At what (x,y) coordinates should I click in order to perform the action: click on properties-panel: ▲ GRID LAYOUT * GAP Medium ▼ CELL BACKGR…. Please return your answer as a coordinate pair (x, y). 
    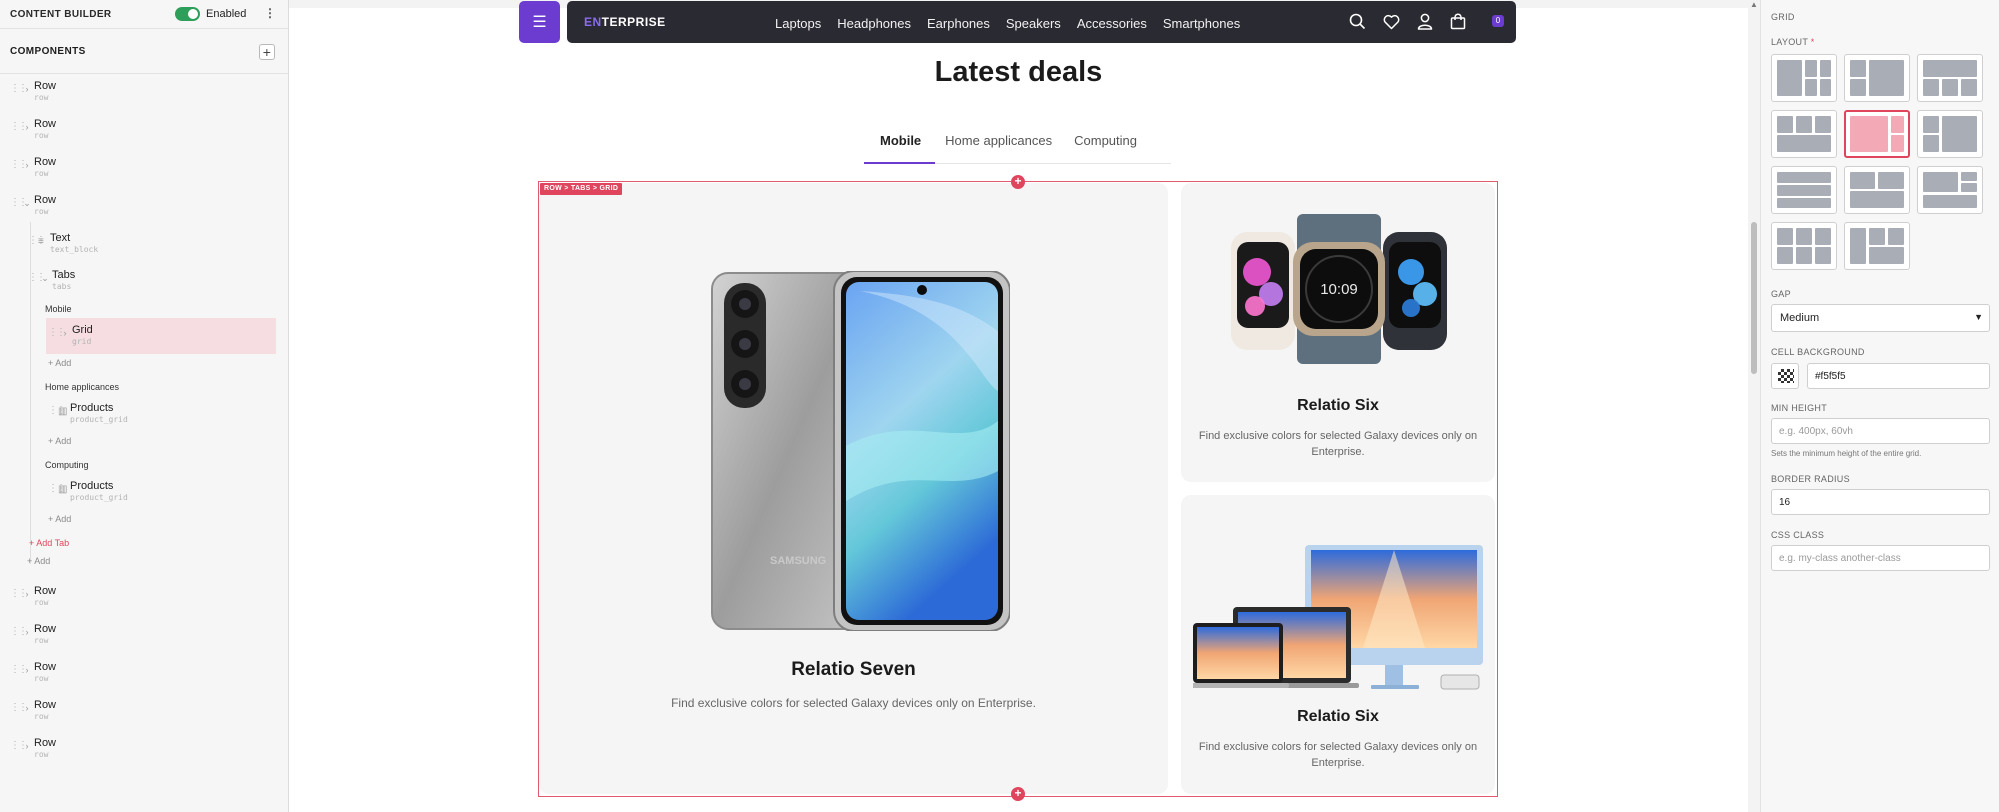
    Looking at the image, I should click on (1873, 406).